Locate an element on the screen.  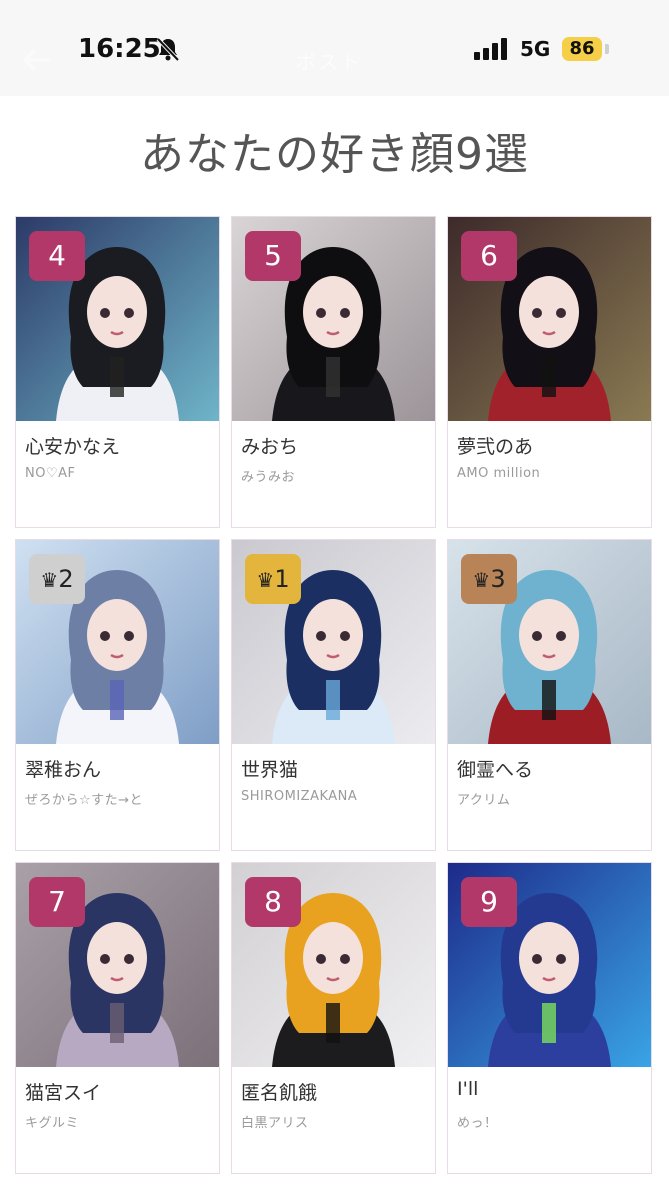
idol-group: ぜろから☆すた→と is located at coordinates (84, 800).